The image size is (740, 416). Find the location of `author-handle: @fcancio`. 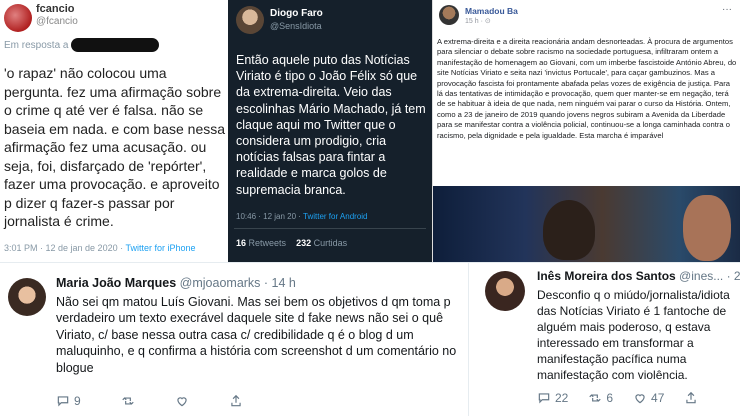

author-handle: @fcancio is located at coordinates (57, 21).